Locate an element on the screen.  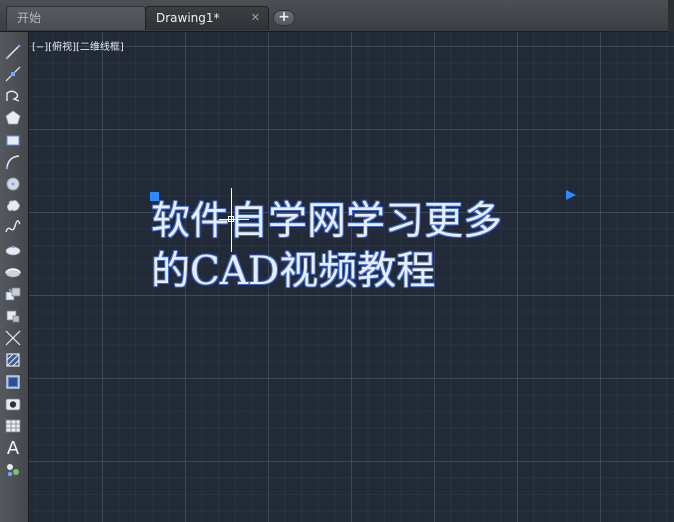
mtext-grip-arrow is located at coordinates (571, 195).